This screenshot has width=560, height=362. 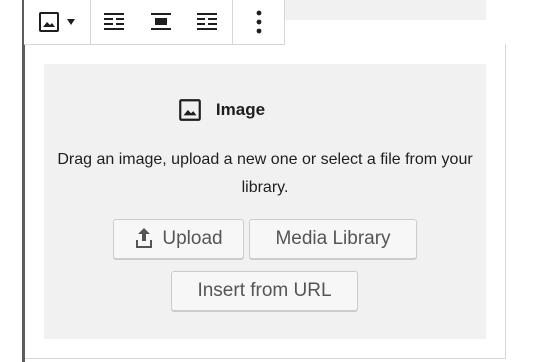 I want to click on block-type-group, so click(x=57, y=22).